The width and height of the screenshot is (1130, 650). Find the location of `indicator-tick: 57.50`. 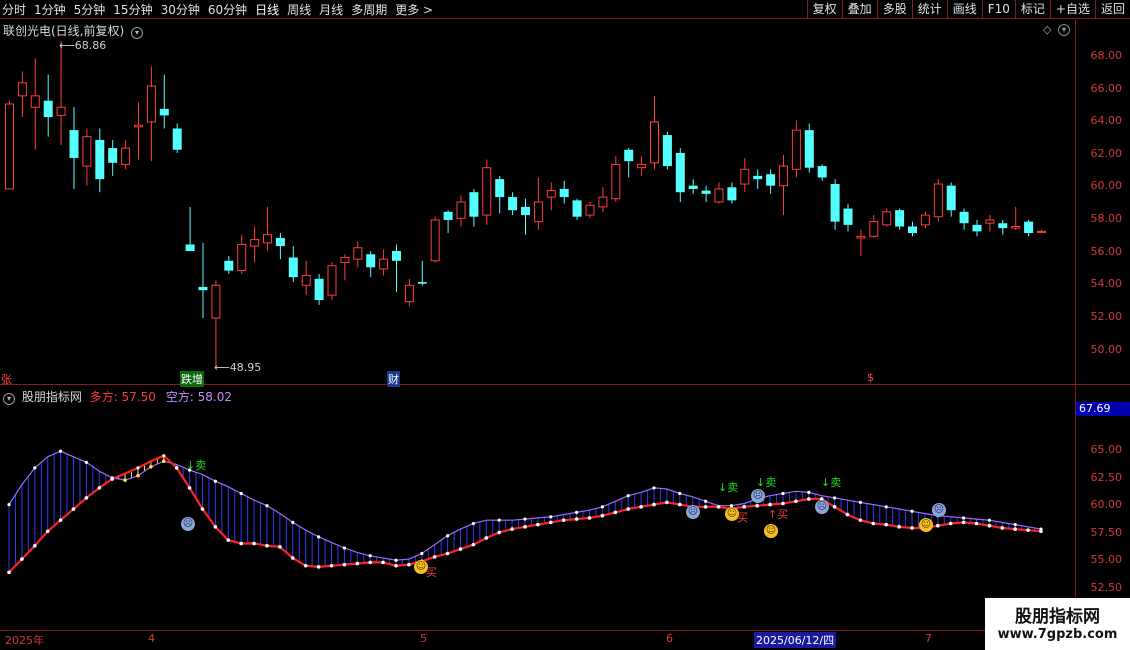

indicator-tick: 57.50 is located at coordinates (1106, 532).